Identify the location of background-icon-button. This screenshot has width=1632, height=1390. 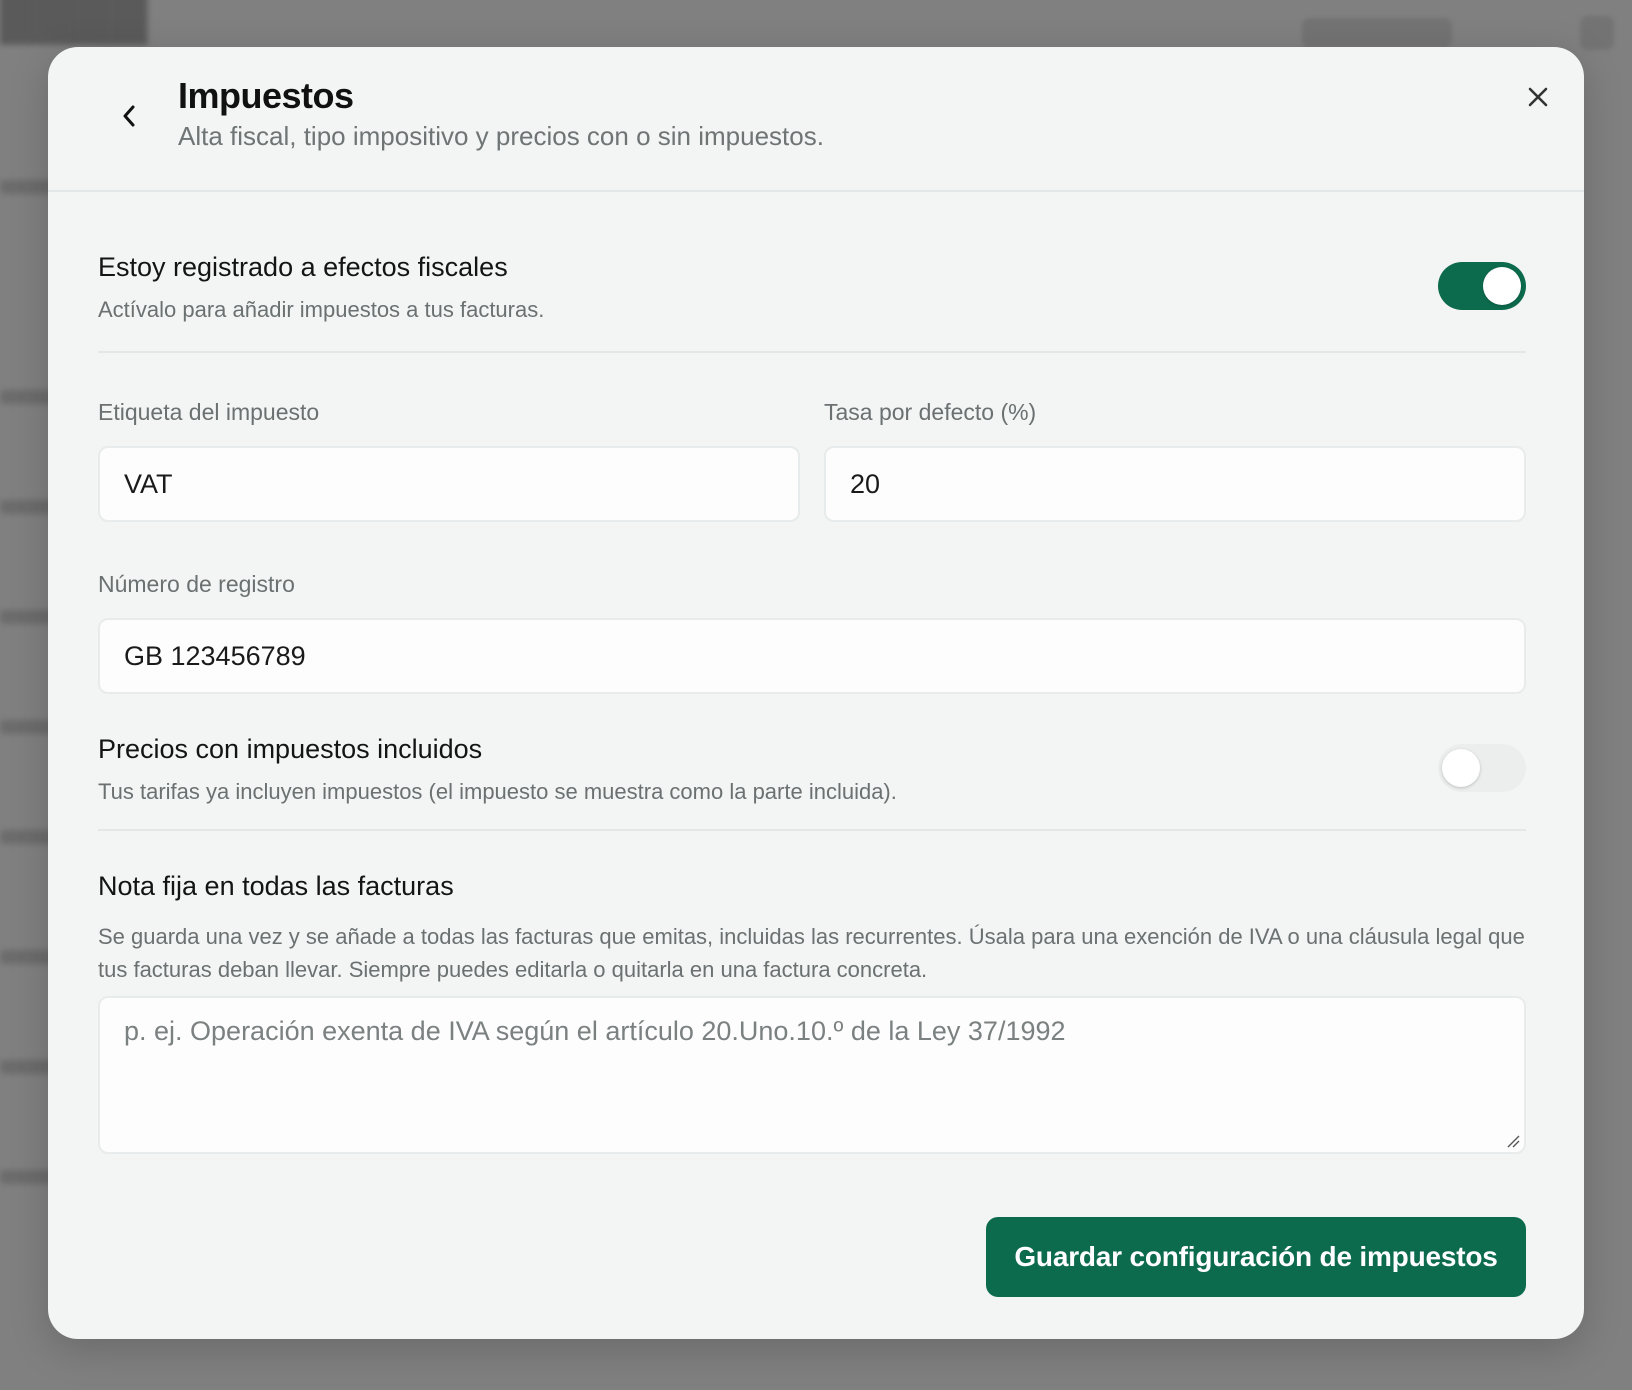
(1597, 33).